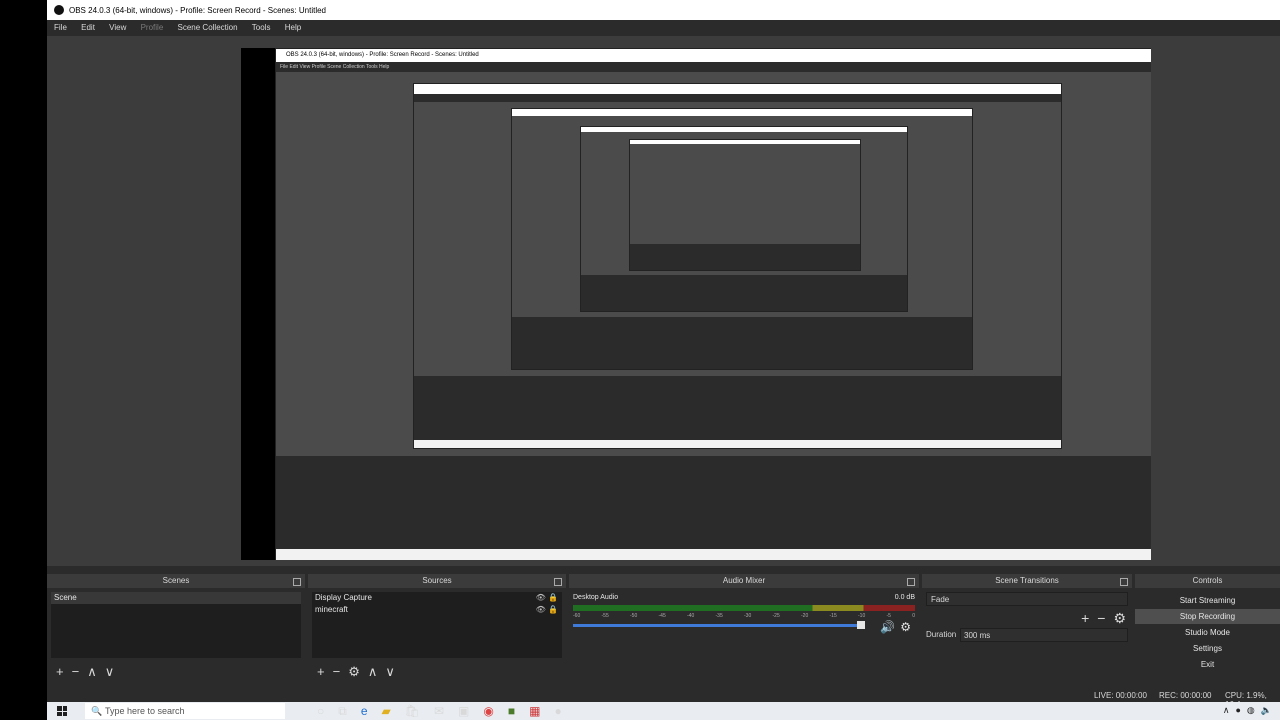  I want to click on tick: -35, so click(719, 616).